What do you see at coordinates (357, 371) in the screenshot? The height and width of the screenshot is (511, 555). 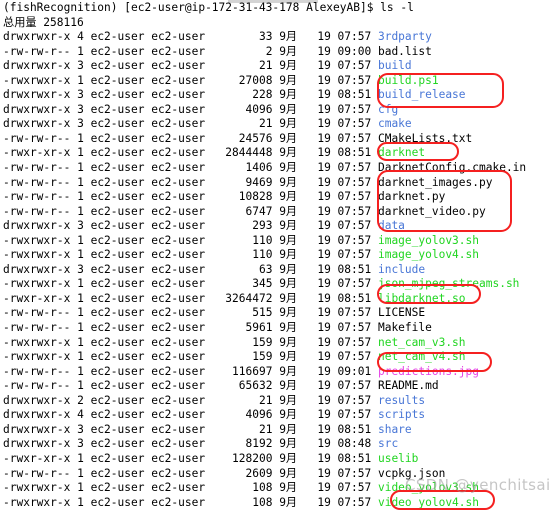 I see `time: 09:01` at bounding box center [357, 371].